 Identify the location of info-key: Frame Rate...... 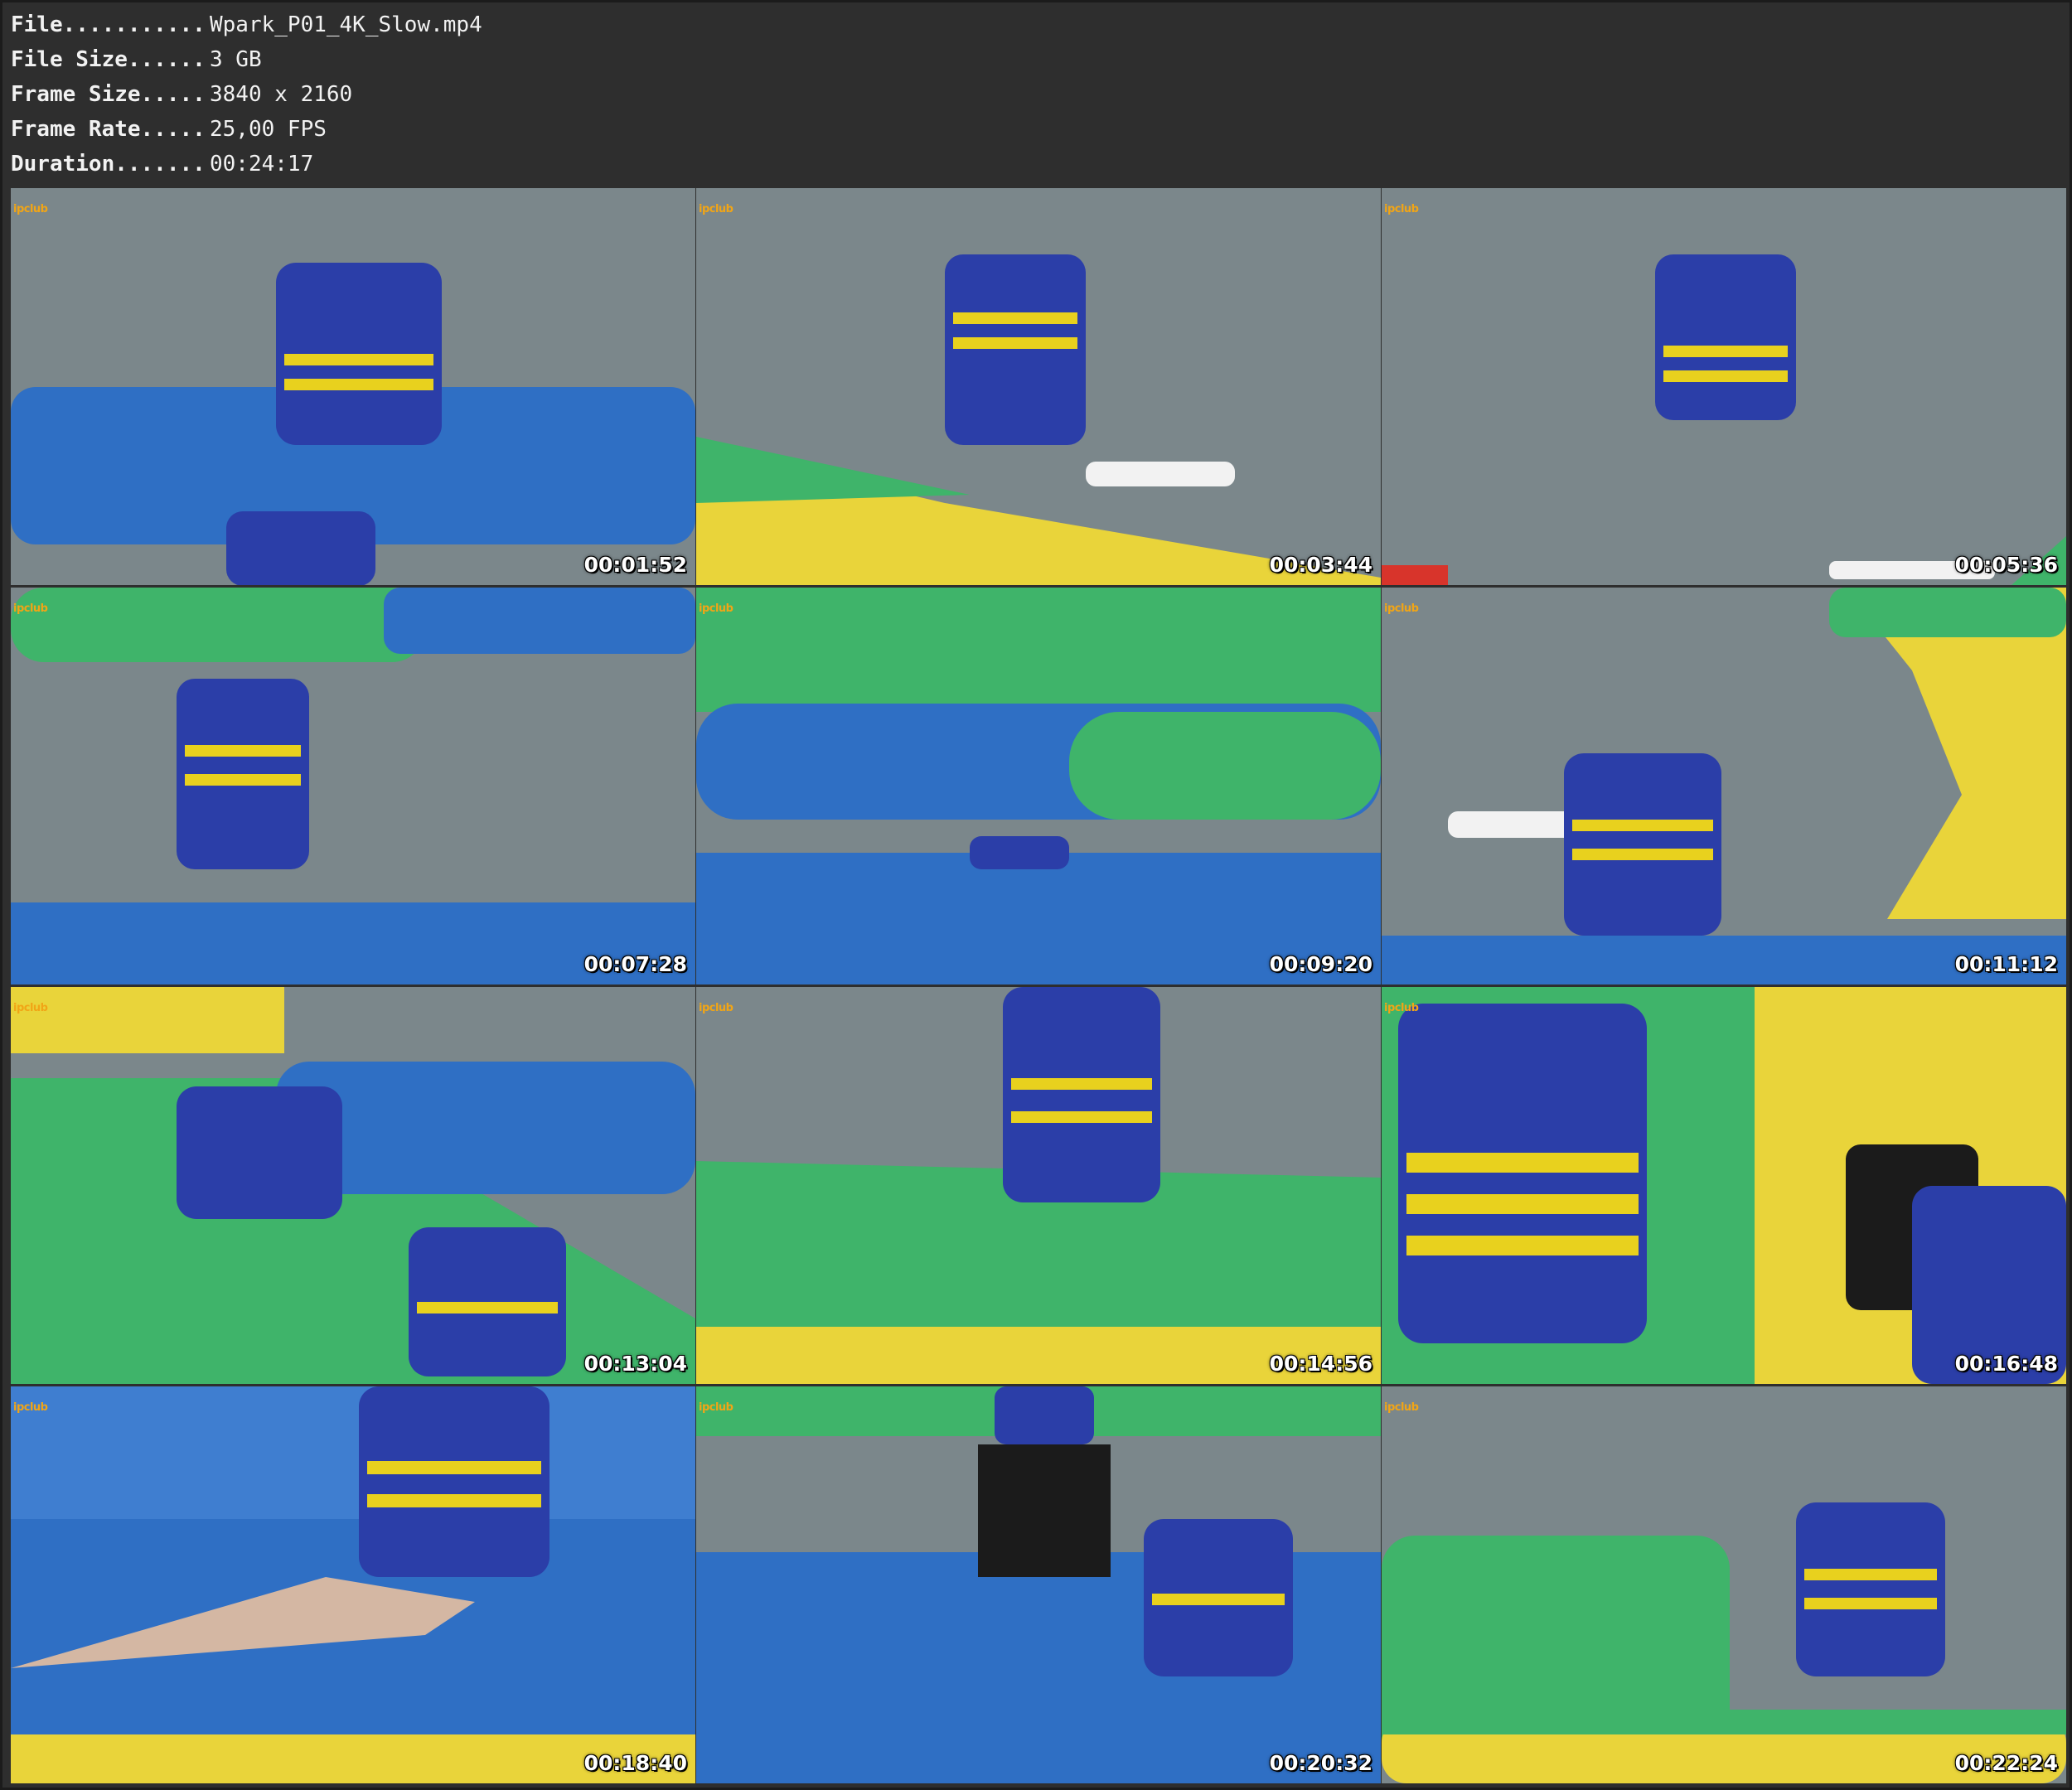
(108, 129).